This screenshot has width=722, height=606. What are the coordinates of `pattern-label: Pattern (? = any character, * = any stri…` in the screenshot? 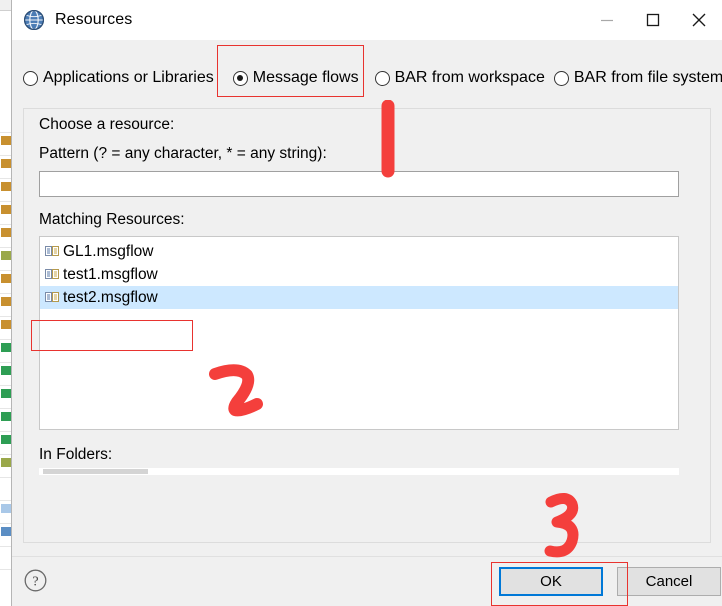 It's located at (183, 153).